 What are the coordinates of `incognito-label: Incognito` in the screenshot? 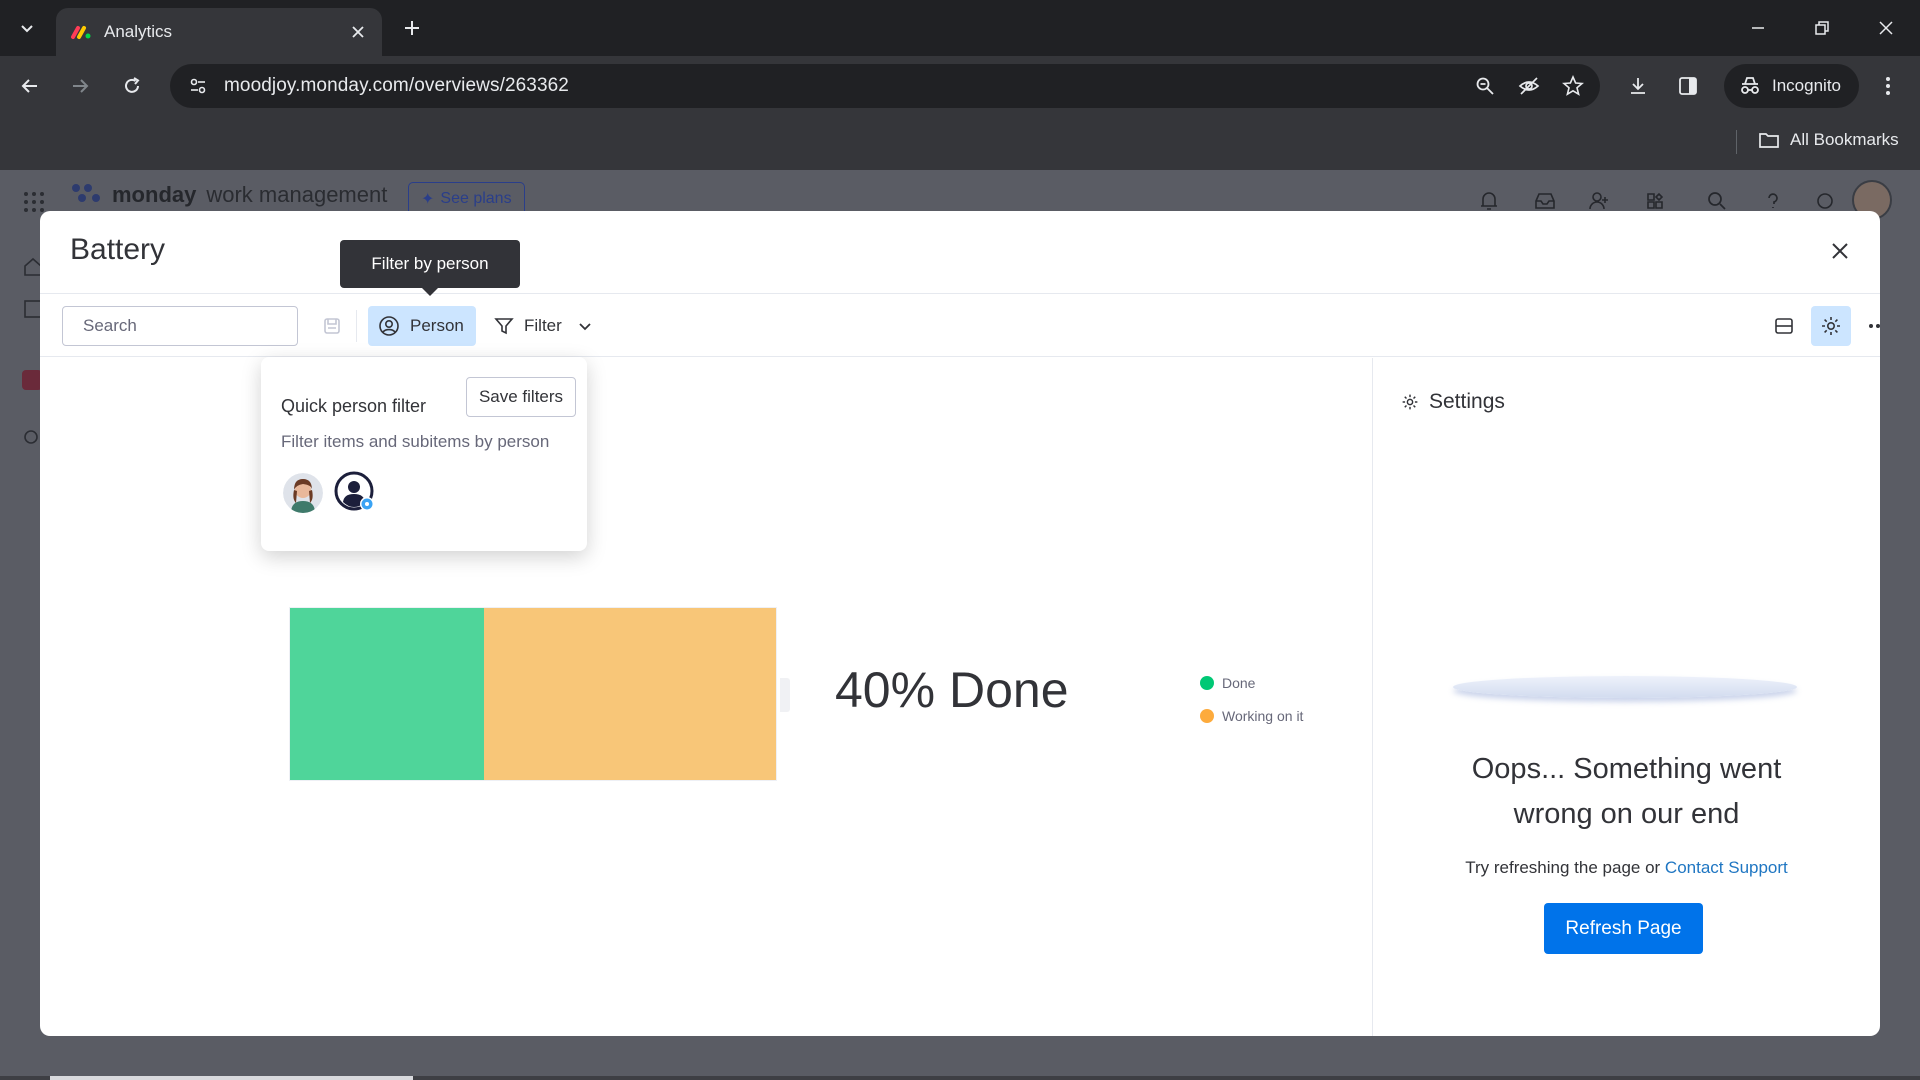 It's located at (1806, 85).